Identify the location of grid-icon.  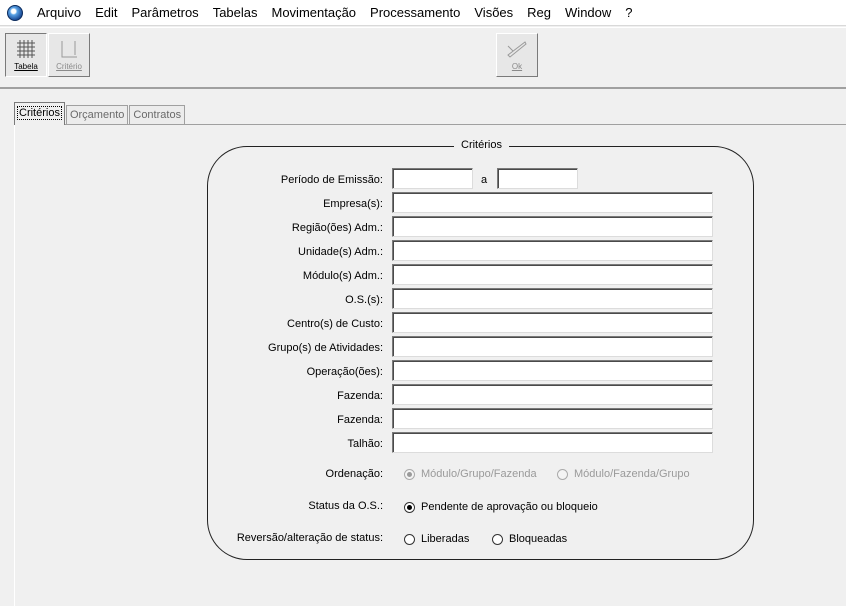
(26, 49).